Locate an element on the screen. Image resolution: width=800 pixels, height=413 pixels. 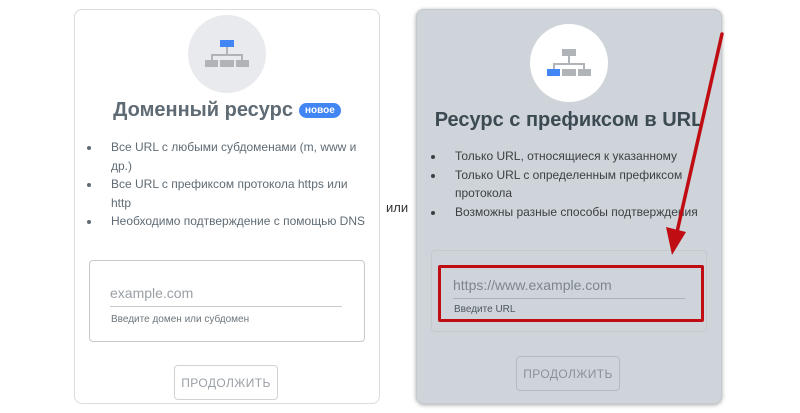
red-arrow-icon is located at coordinates (695, 143).